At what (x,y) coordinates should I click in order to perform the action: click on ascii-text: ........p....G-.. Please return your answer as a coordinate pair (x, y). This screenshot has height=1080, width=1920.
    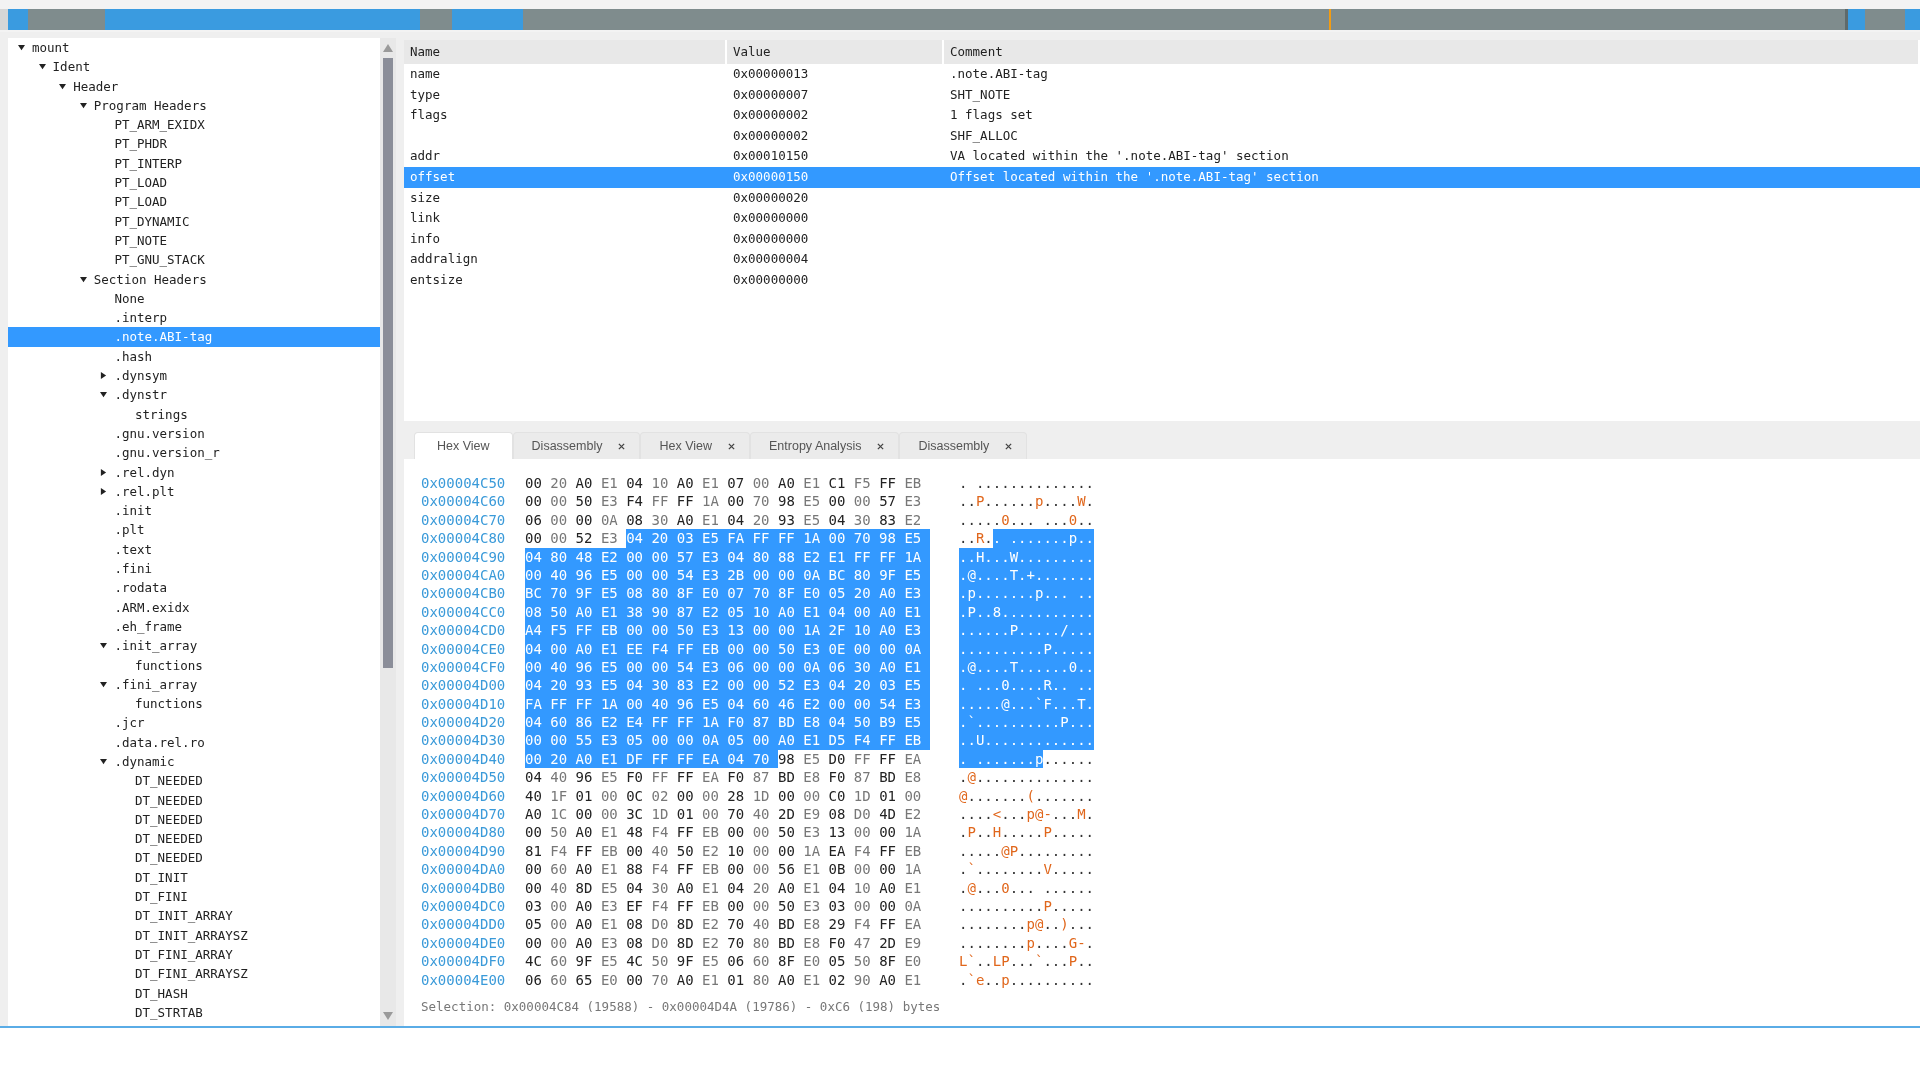
    Looking at the image, I should click on (1026, 943).